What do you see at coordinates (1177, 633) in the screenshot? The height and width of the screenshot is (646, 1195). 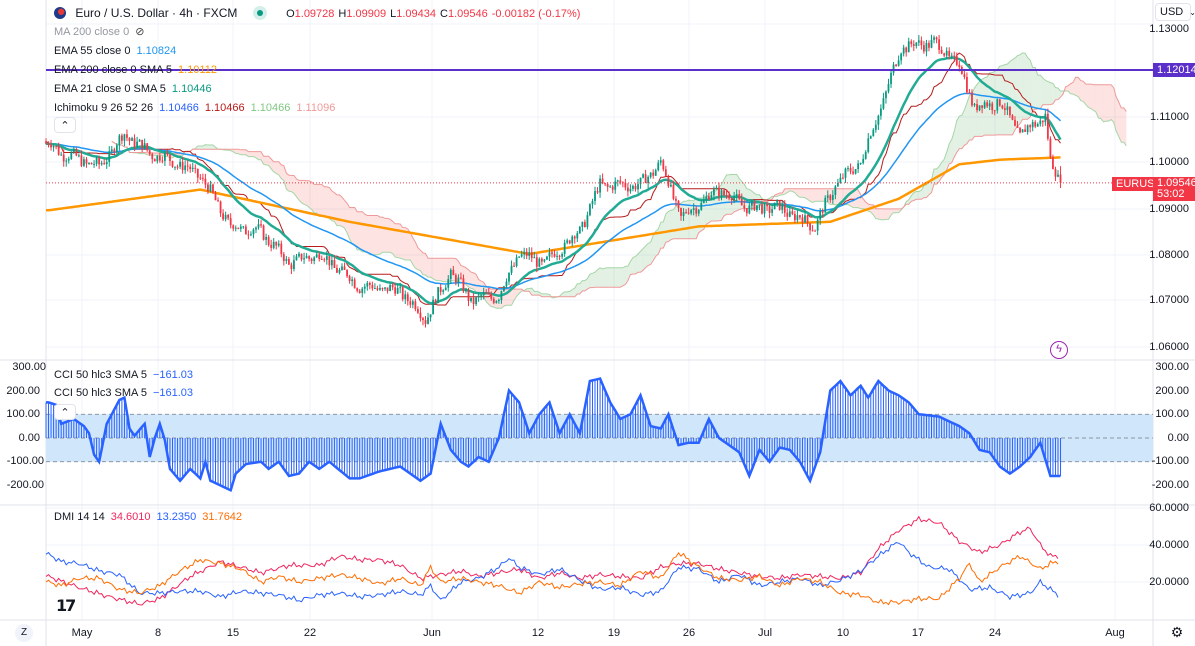 I see `settings-gear-icon: ⚙` at bounding box center [1177, 633].